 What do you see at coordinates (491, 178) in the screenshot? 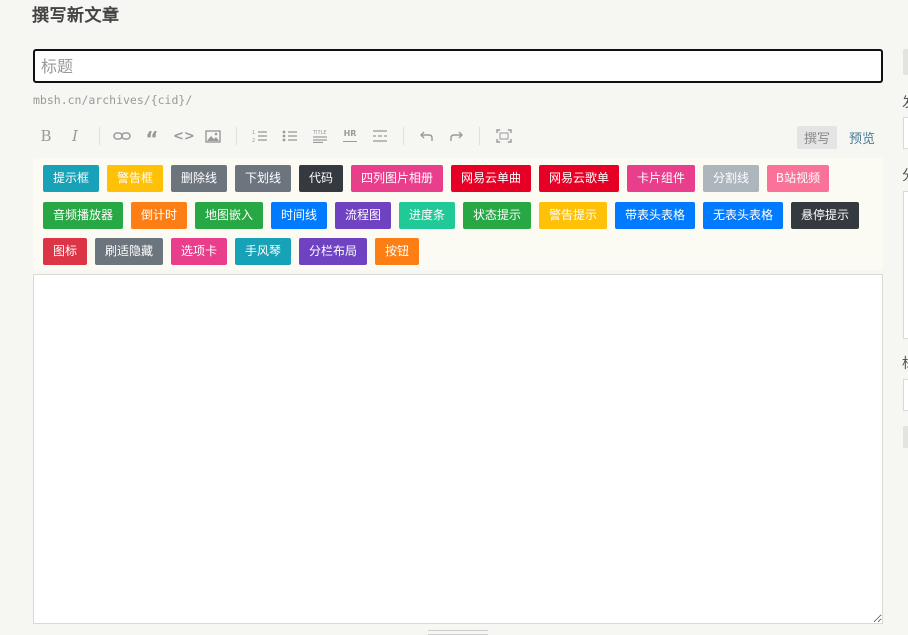
I see `shortcode-button: 网易云单曲` at bounding box center [491, 178].